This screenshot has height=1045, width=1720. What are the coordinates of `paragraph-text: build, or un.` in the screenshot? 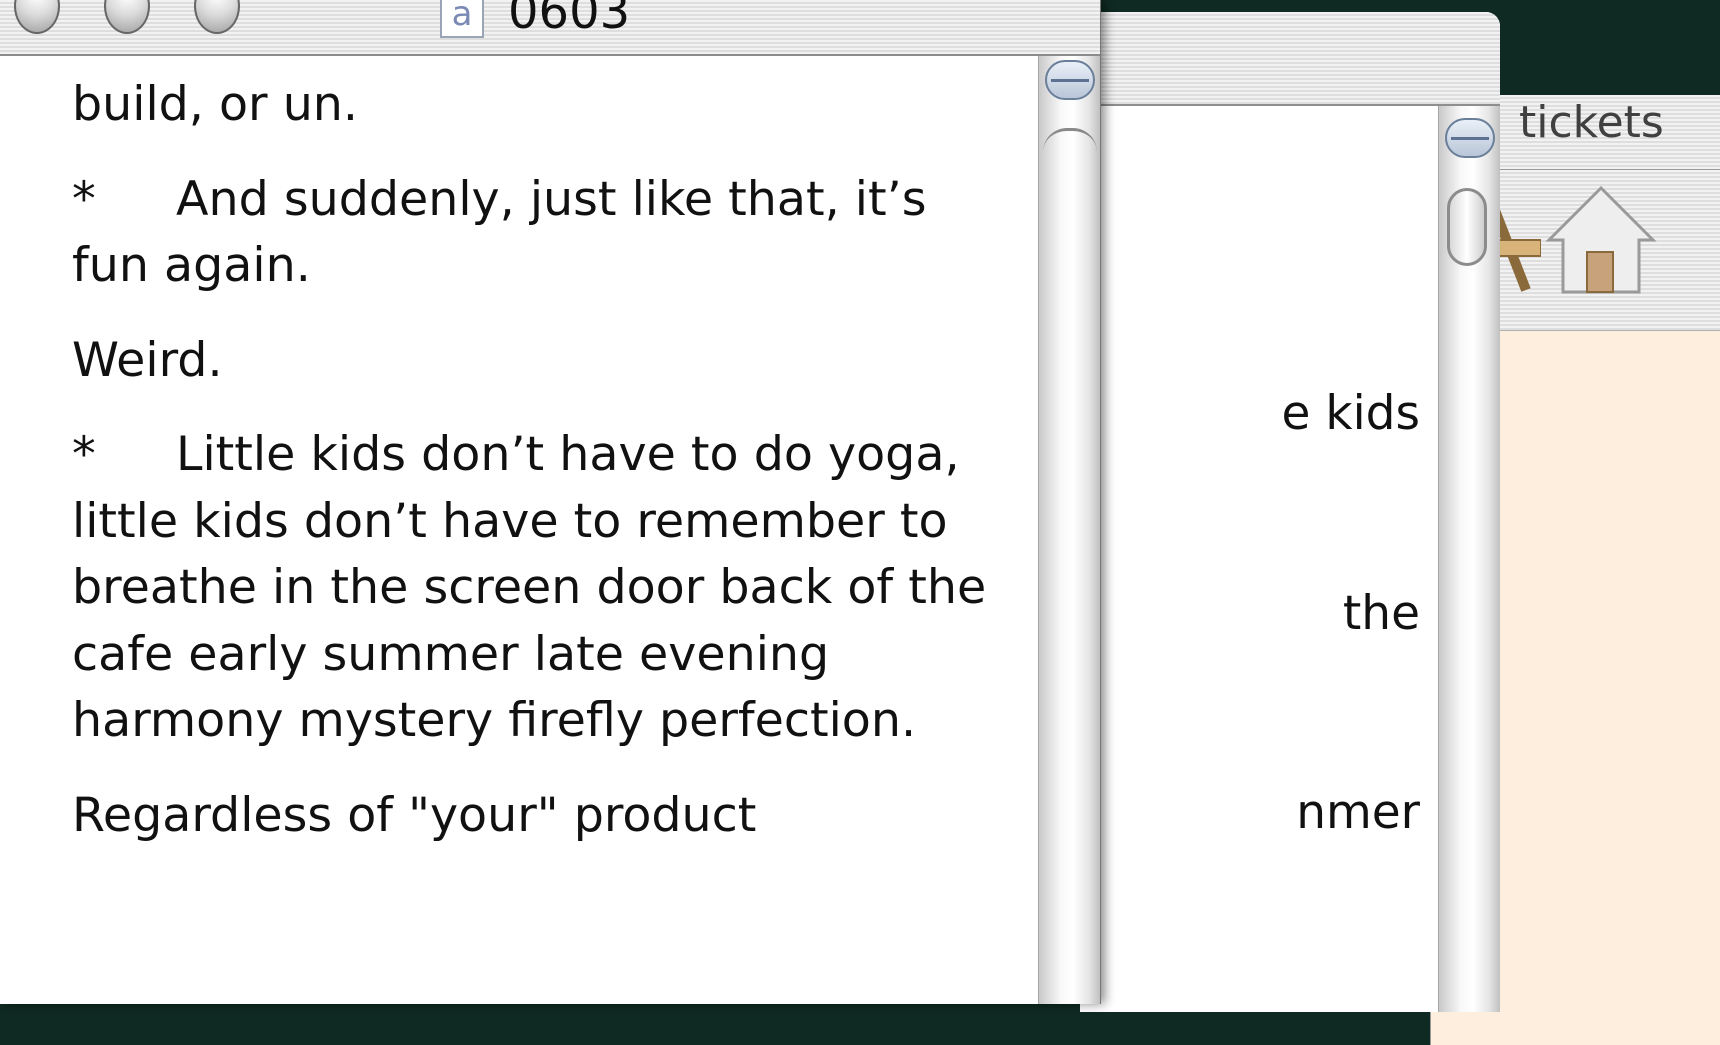 It's located at (215, 104).